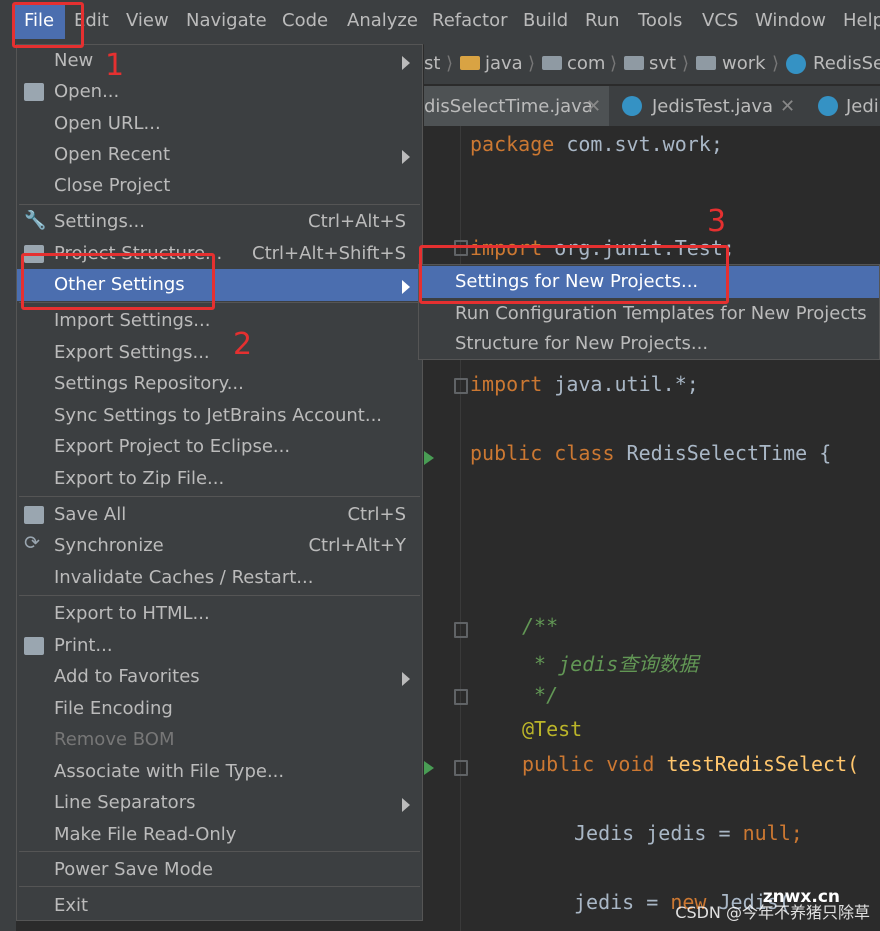  Describe the element at coordinates (574, 274) in the screenshot. I see `highlight-box-settings-new-projects` at that location.